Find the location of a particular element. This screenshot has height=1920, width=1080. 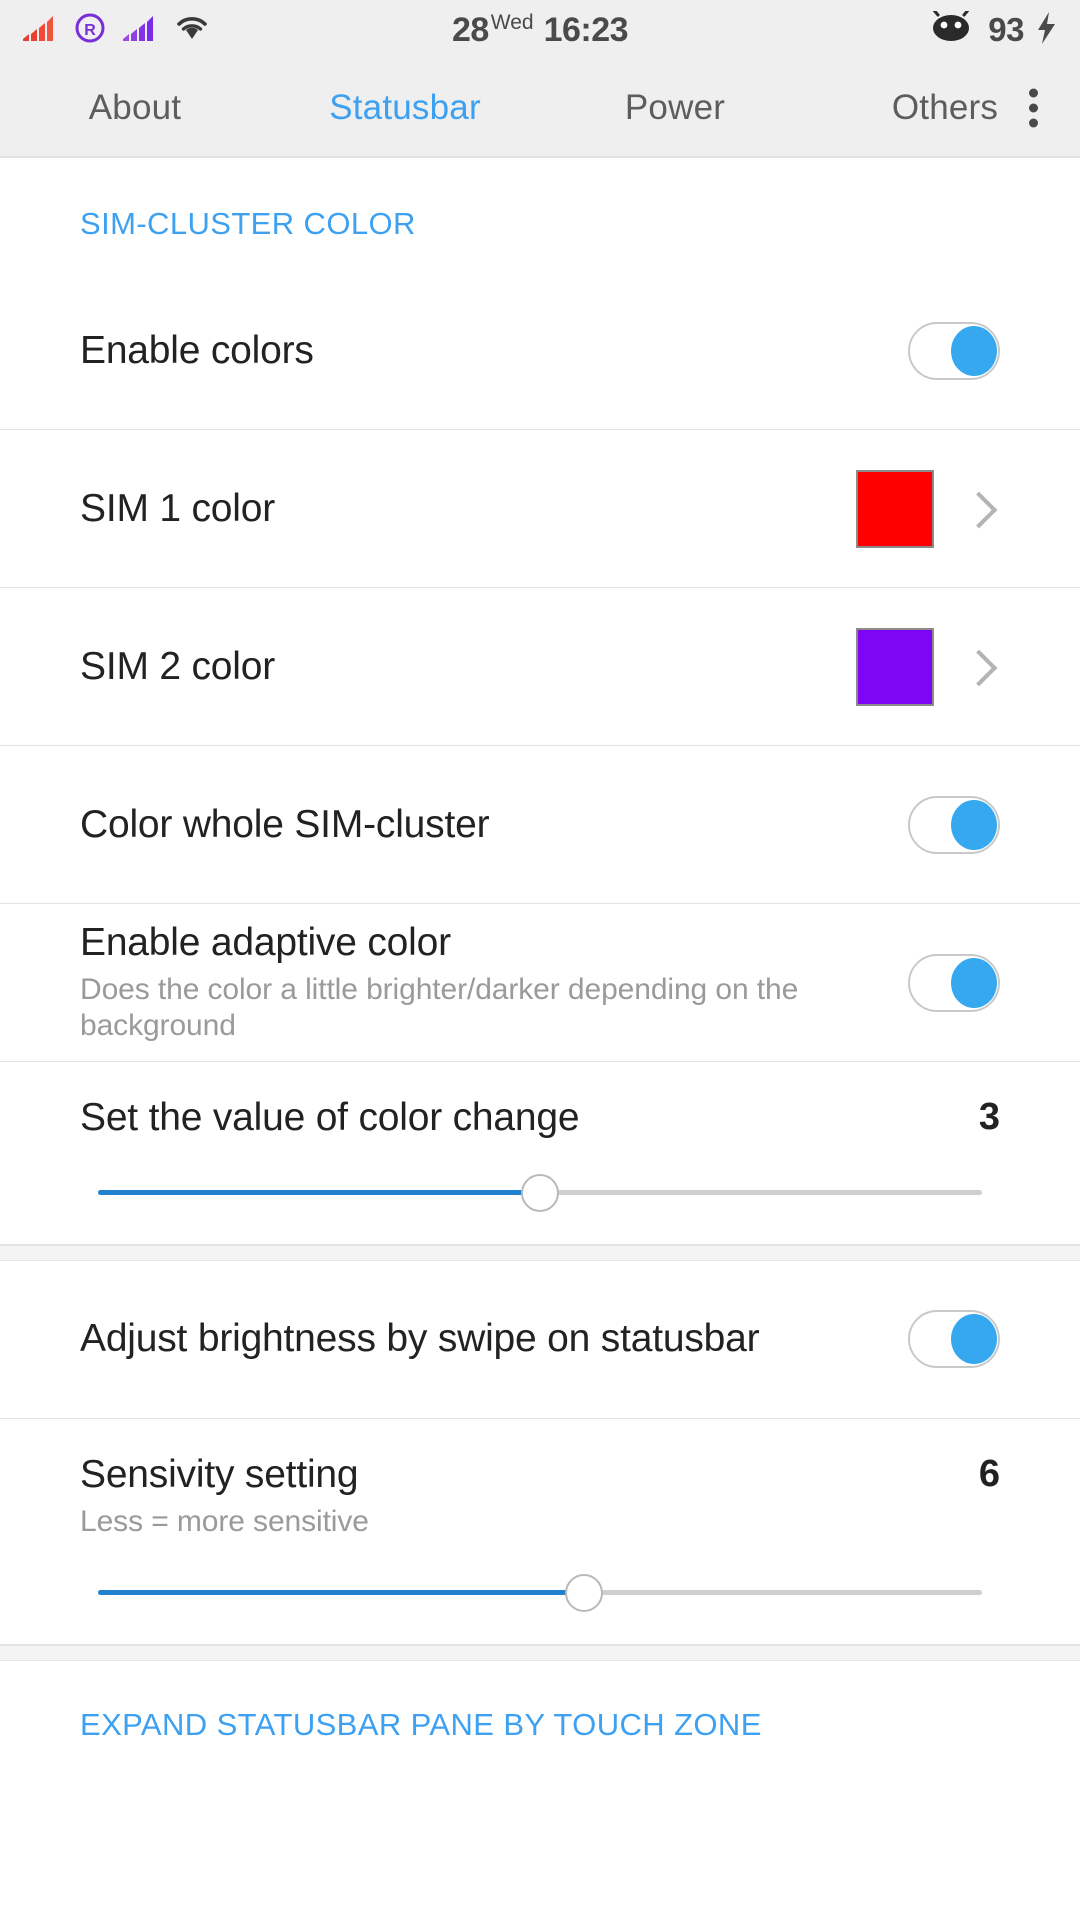

toggle-enable-colors is located at coordinates (954, 350).